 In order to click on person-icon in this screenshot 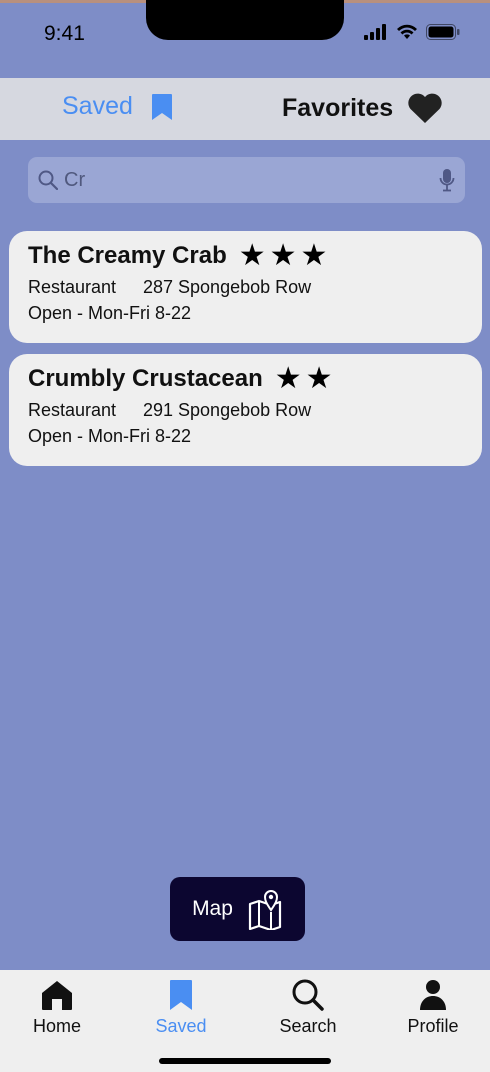, I will do `click(433, 995)`.